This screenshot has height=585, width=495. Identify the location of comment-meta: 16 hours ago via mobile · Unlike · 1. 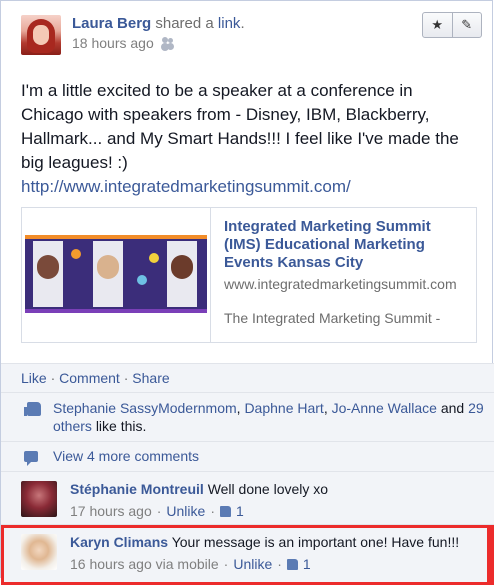
(270, 564).